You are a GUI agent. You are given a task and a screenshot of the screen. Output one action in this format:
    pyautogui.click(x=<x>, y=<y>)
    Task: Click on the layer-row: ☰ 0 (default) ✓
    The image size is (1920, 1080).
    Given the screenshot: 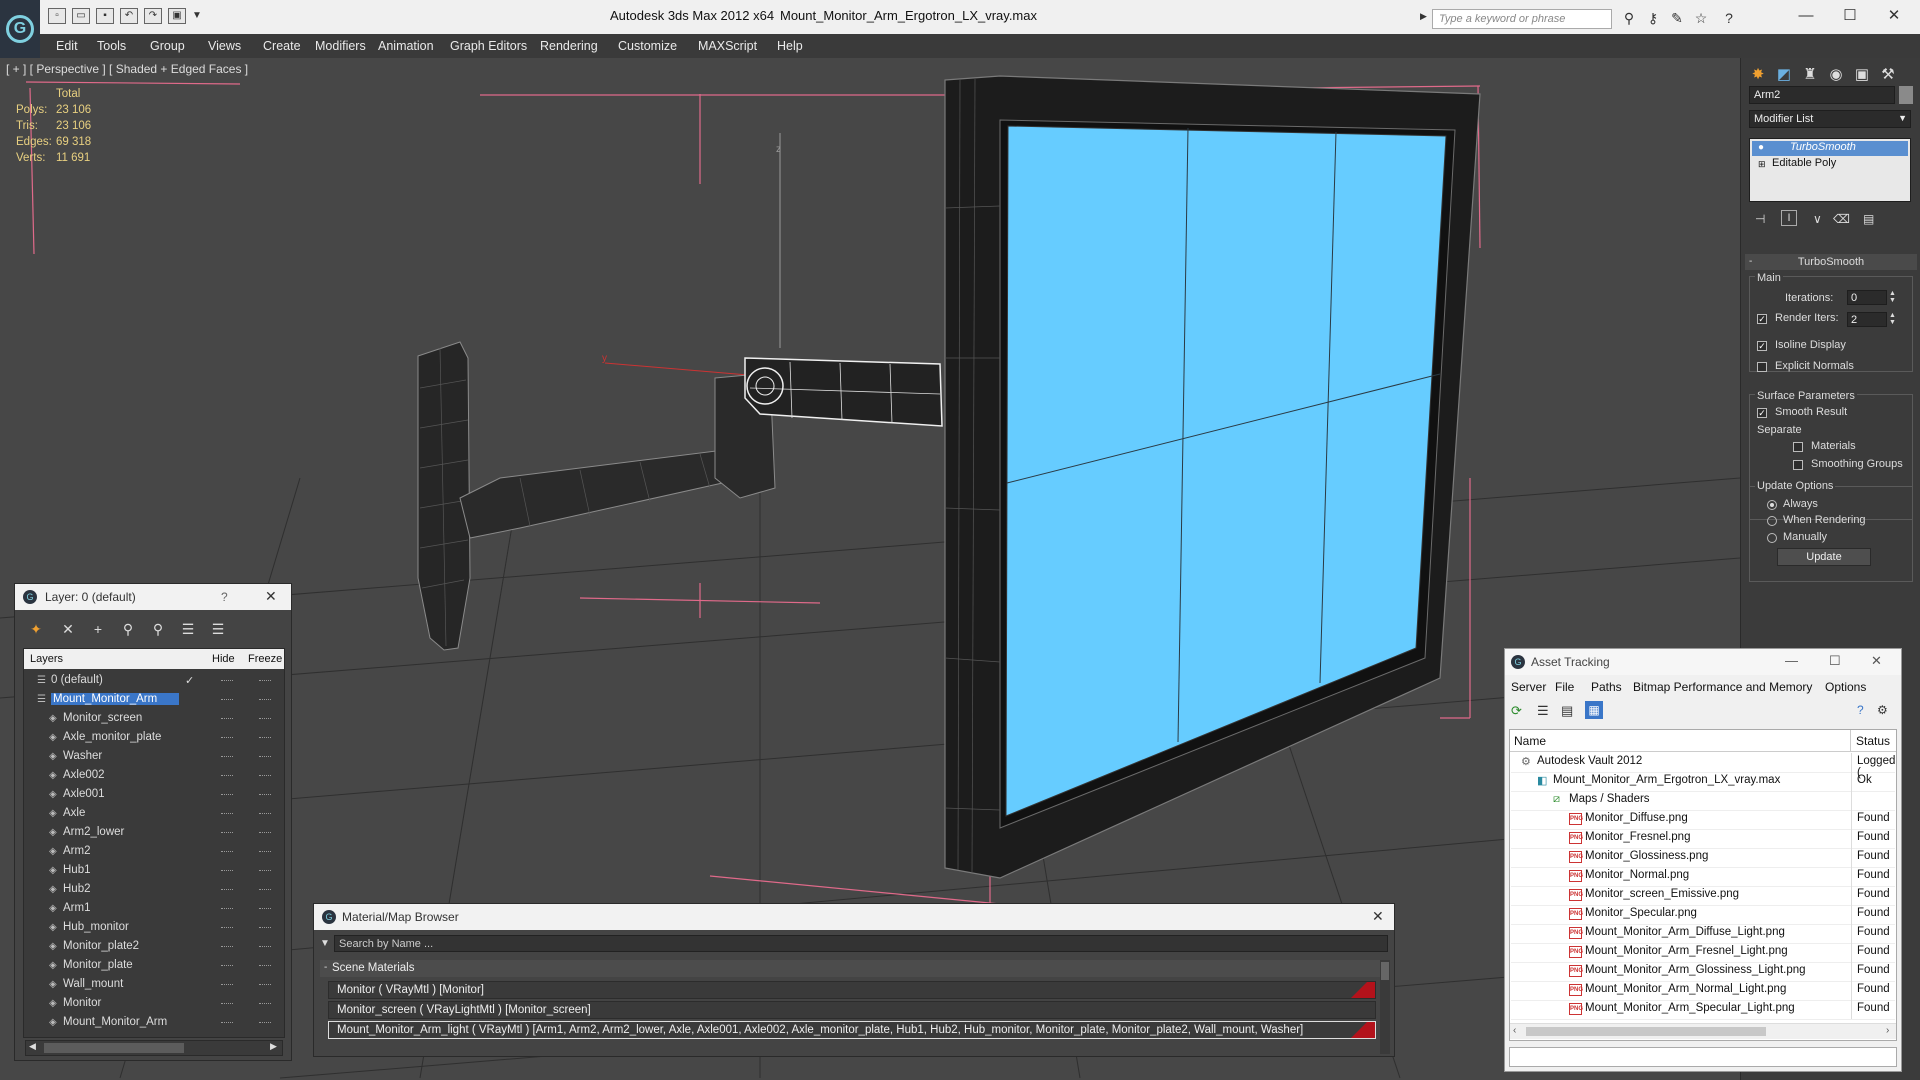 What is the action you would take?
    pyautogui.click(x=153, y=681)
    